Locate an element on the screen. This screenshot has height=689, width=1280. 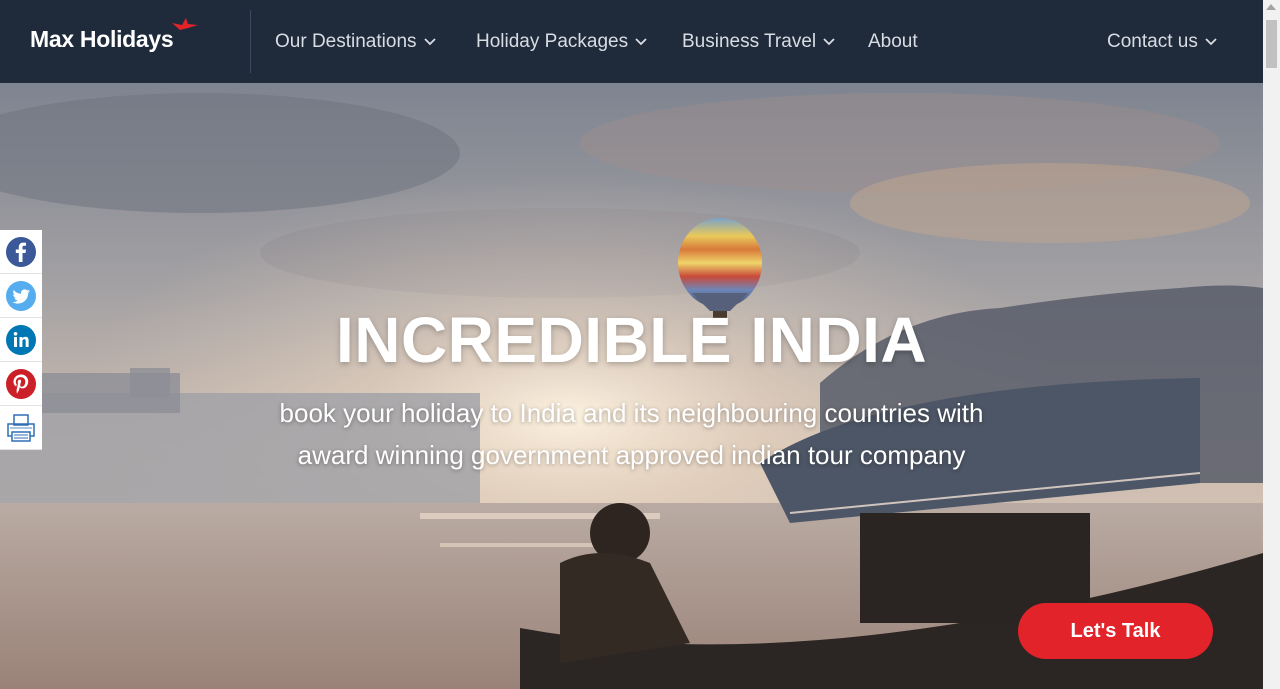
linkedin-icon is located at coordinates (21, 339).